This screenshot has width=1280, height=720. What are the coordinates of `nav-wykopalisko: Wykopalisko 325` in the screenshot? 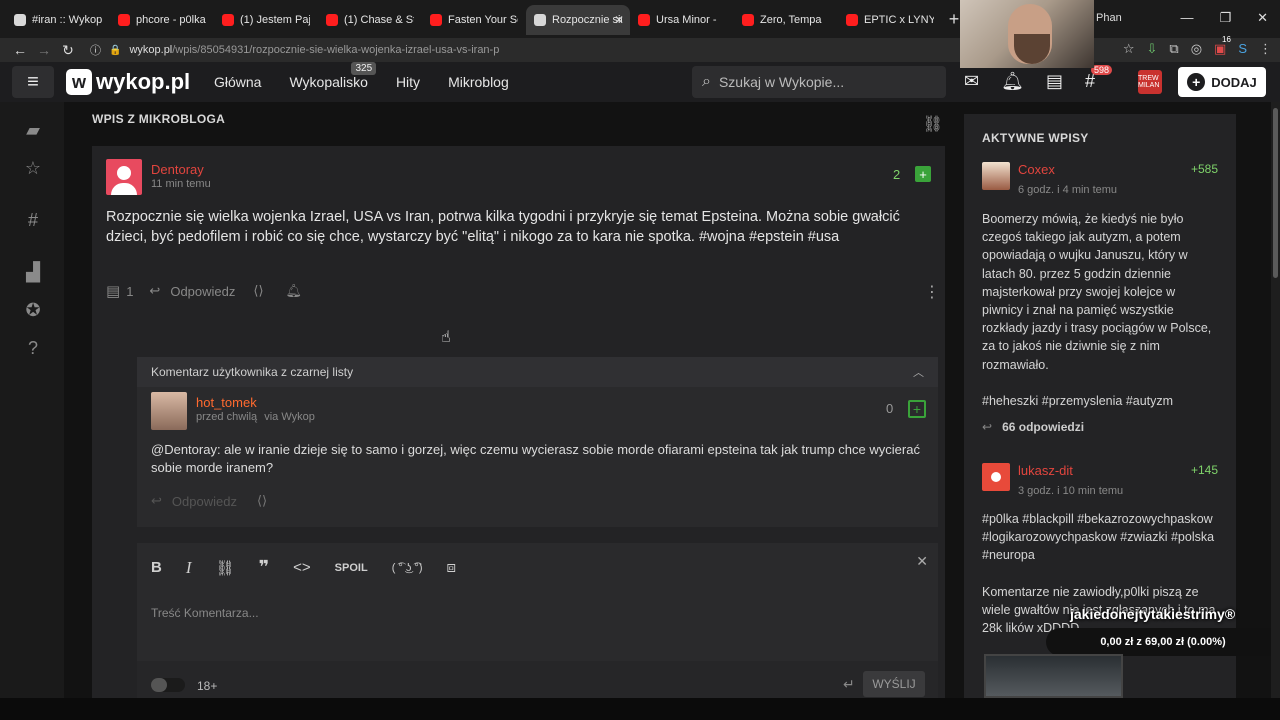 It's located at (333, 76).